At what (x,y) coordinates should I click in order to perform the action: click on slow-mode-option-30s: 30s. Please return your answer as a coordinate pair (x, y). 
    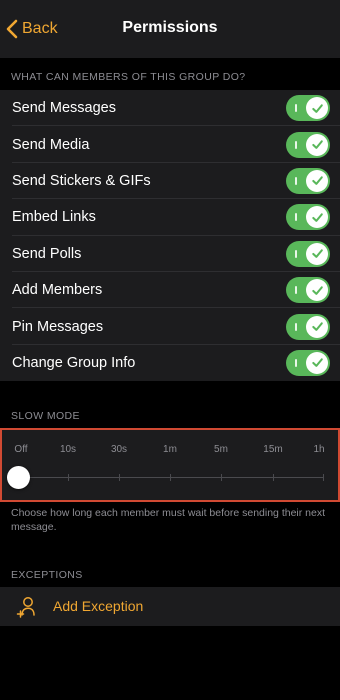
    Looking at the image, I should click on (119, 449).